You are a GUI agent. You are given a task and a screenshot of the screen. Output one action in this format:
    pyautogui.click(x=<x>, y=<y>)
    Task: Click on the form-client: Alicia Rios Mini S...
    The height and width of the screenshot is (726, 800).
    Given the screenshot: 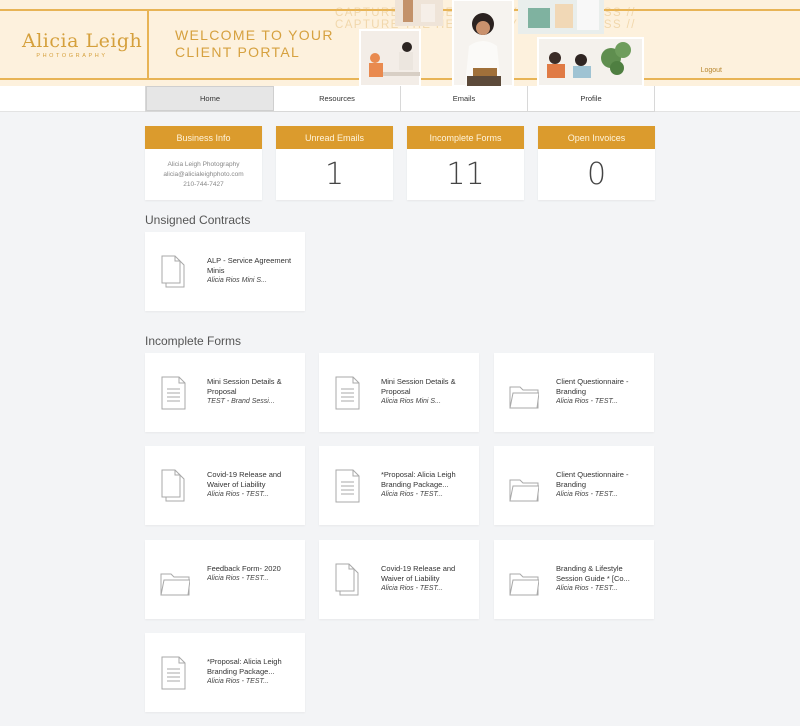 What is the action you would take?
    pyautogui.click(x=411, y=401)
    